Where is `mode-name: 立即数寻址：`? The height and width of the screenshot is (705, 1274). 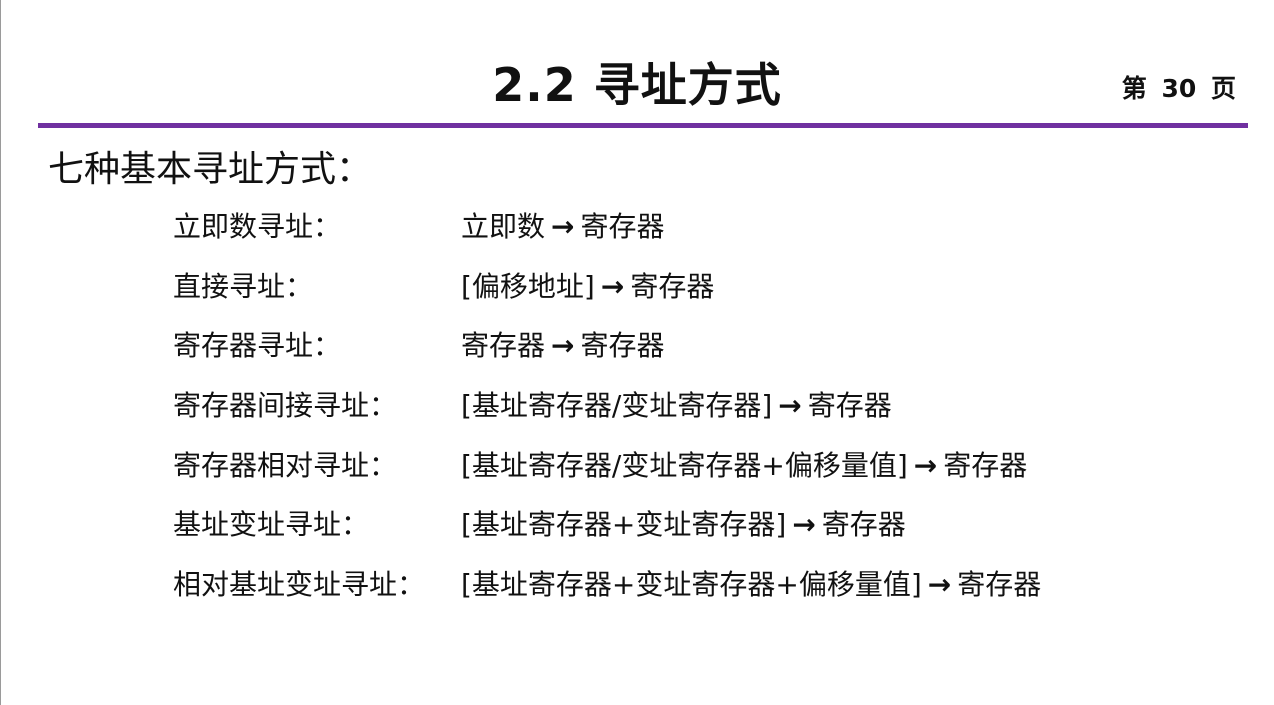
mode-name: 立即数寻址： is located at coordinates (257, 226).